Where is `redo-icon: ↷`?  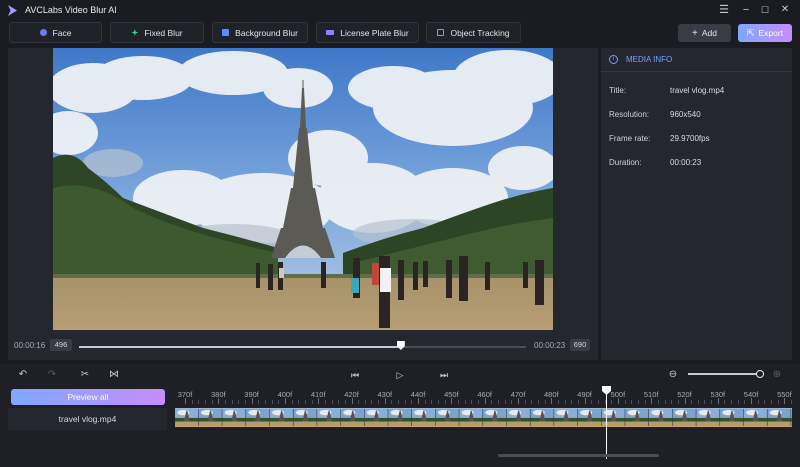
redo-icon: ↷ is located at coordinates (52, 374).